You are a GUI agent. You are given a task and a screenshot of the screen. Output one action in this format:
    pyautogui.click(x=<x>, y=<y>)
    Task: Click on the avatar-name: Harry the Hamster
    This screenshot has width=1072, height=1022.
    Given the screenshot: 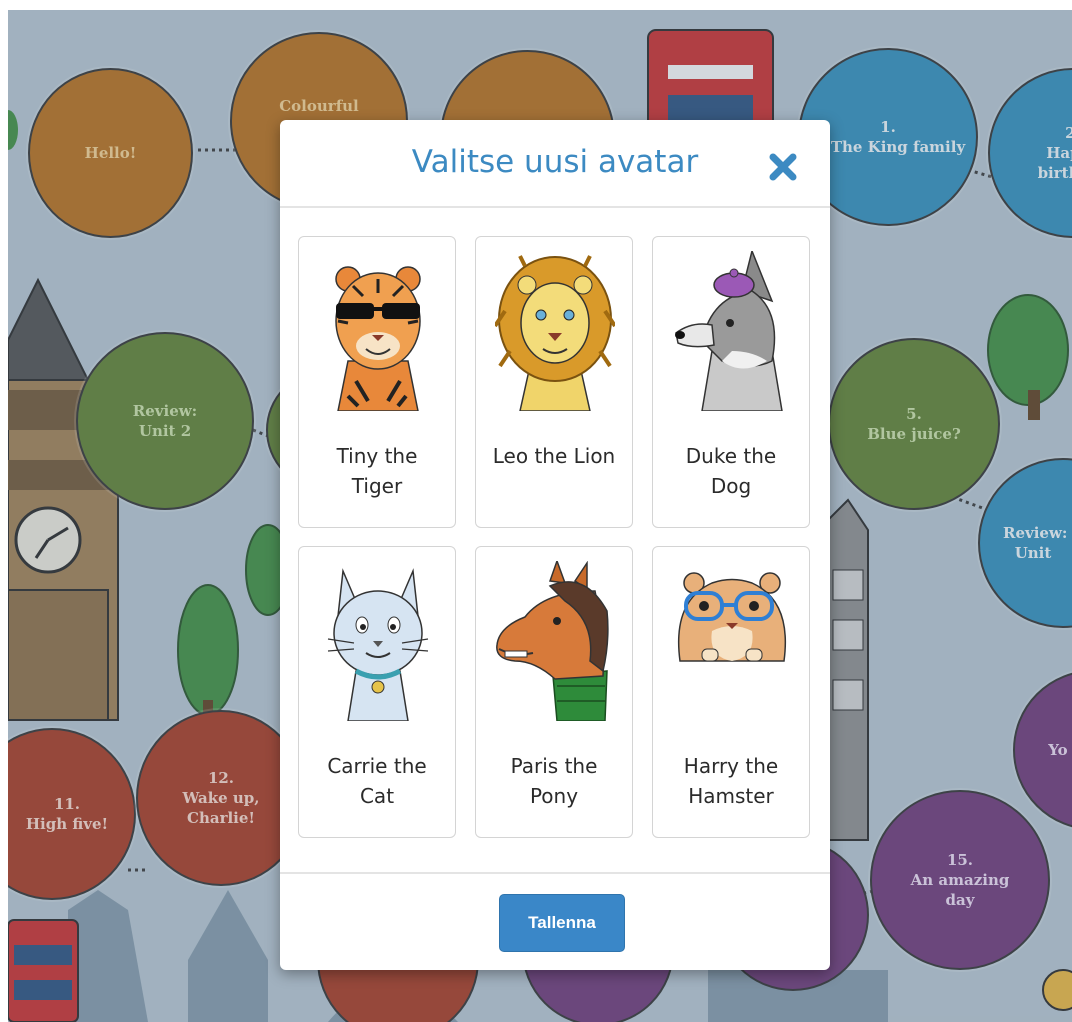 What is the action you would take?
    pyautogui.click(x=731, y=781)
    